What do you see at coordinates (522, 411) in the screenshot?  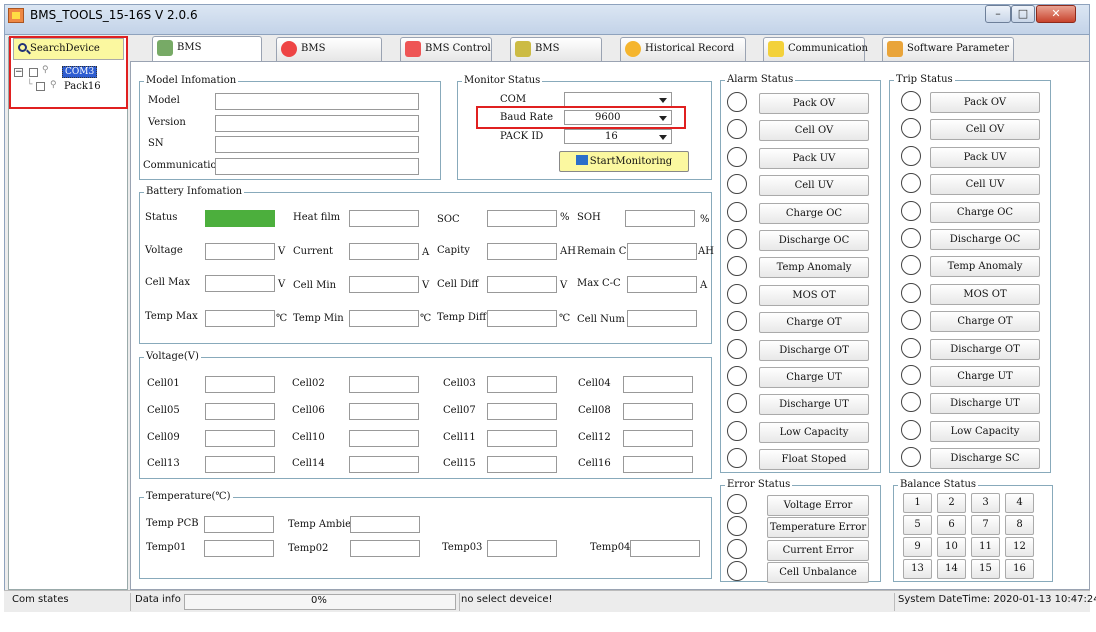 I see `cell07-field` at bounding box center [522, 411].